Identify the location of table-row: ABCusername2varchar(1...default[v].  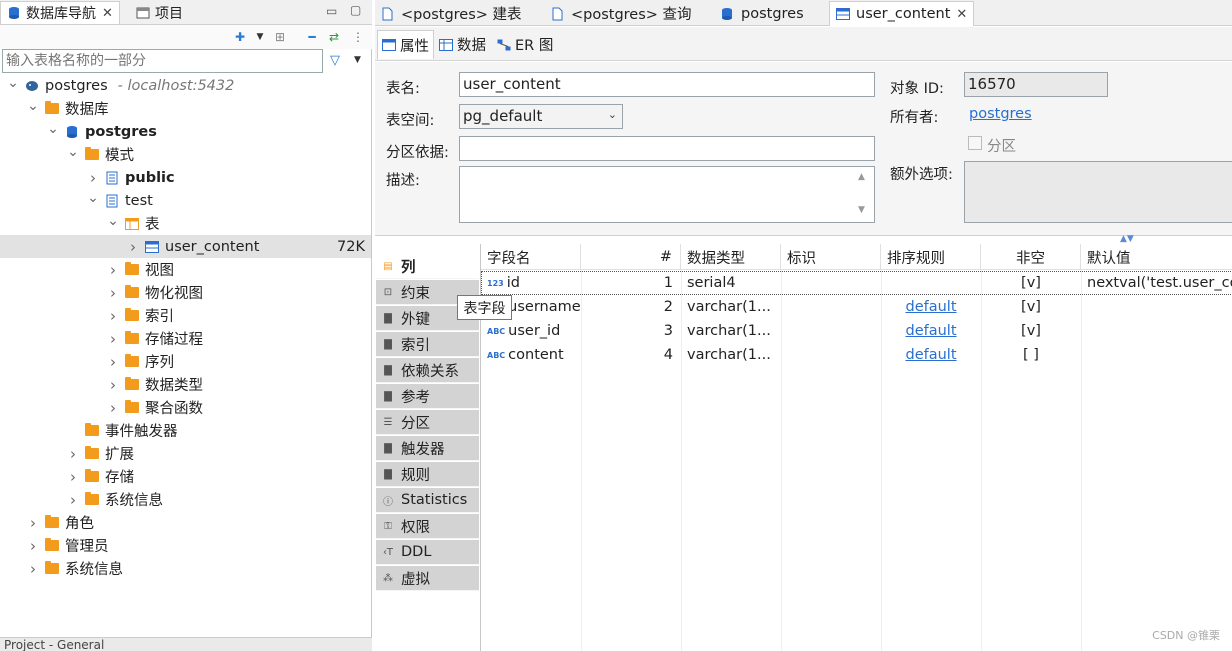
(856, 307).